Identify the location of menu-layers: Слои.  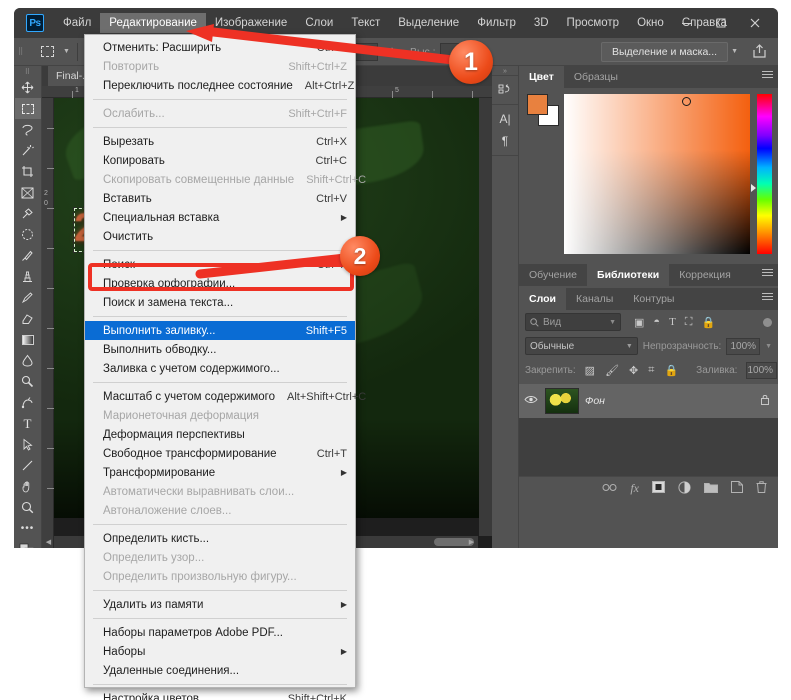
(319, 23).